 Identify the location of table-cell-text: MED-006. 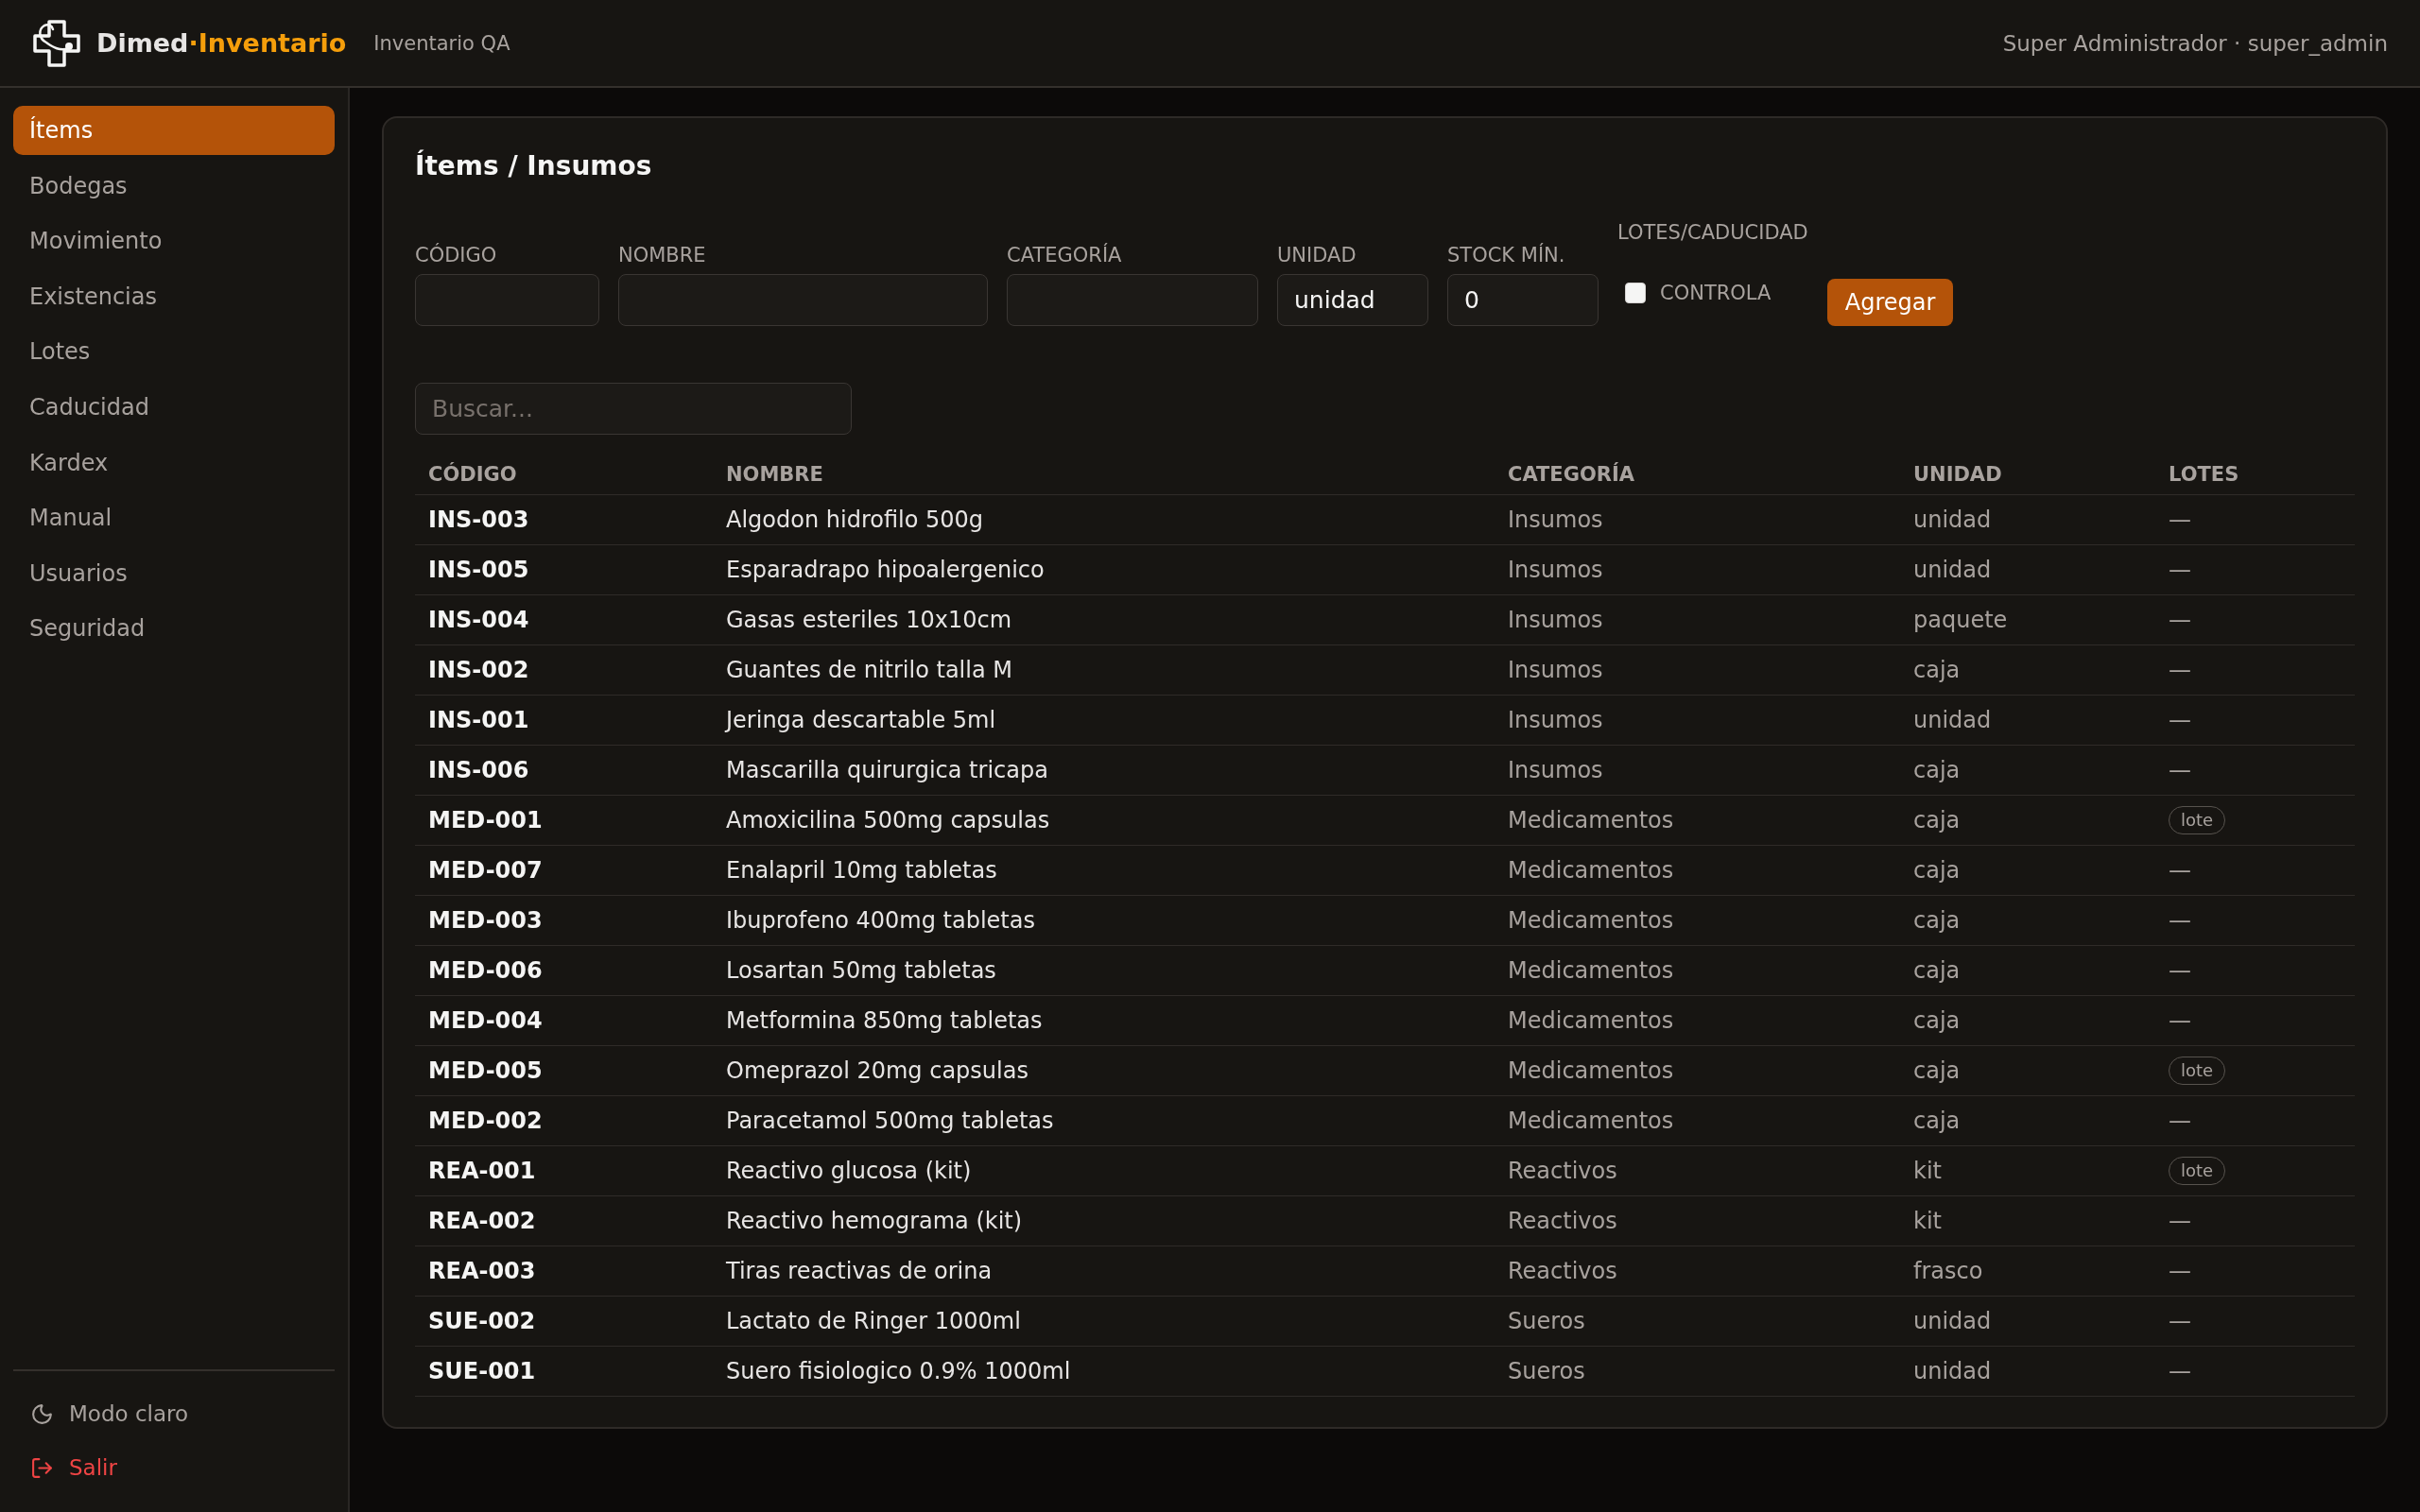
(486, 970).